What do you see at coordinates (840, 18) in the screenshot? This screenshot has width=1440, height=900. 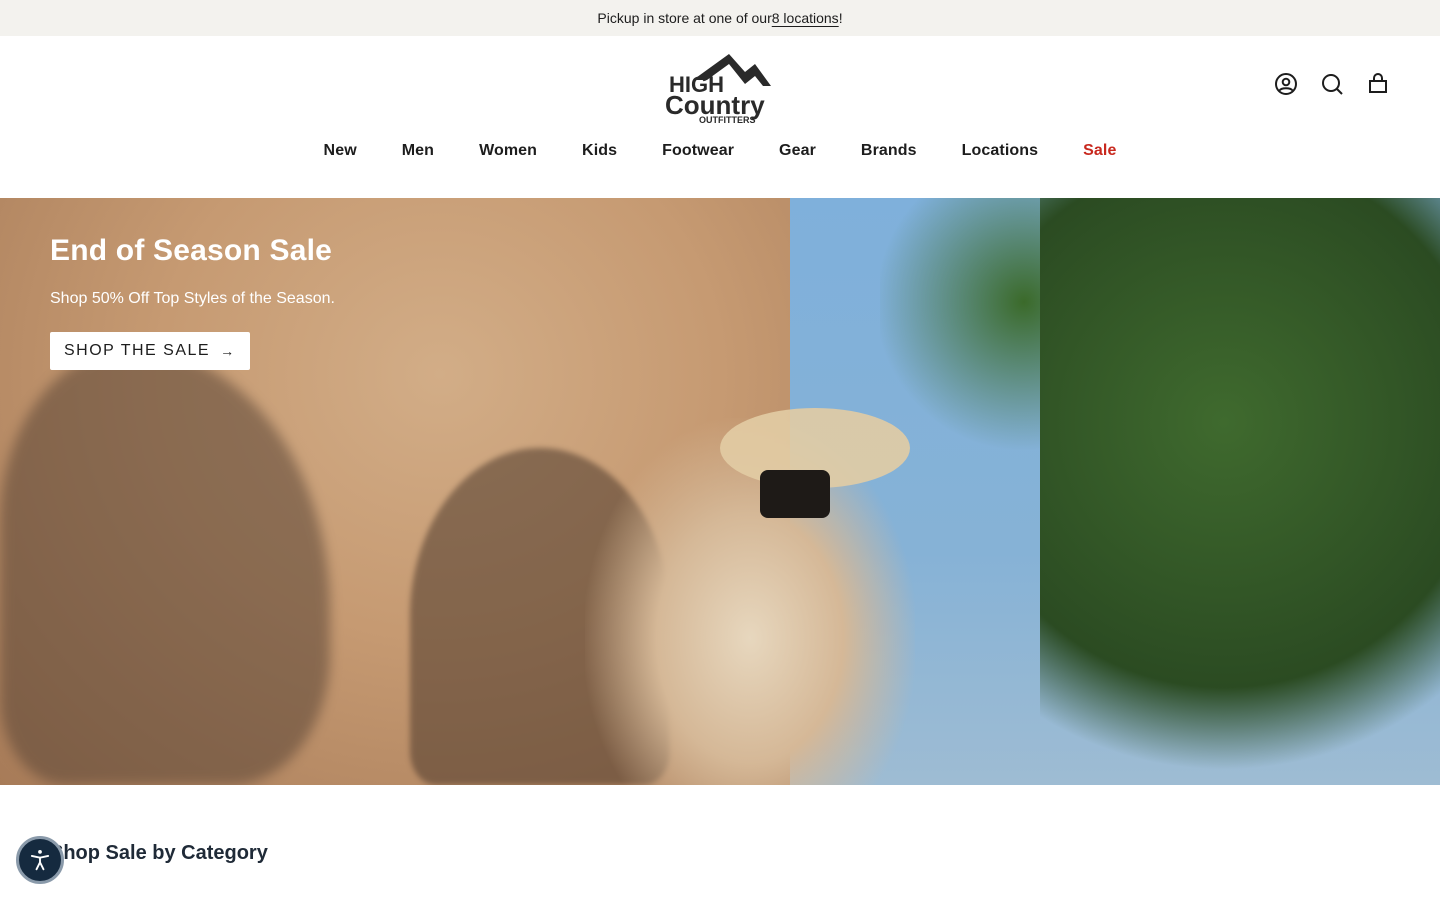 I see `announcement-end: !` at bounding box center [840, 18].